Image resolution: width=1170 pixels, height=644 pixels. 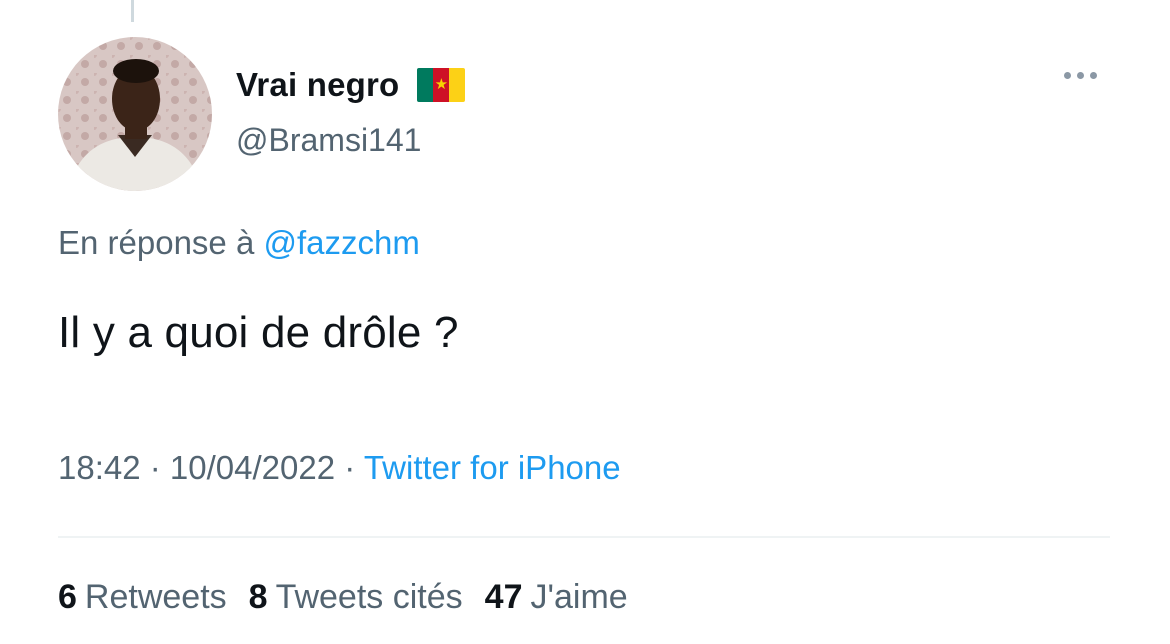 I want to click on author-name-text: Vrai negro, so click(x=318, y=84).